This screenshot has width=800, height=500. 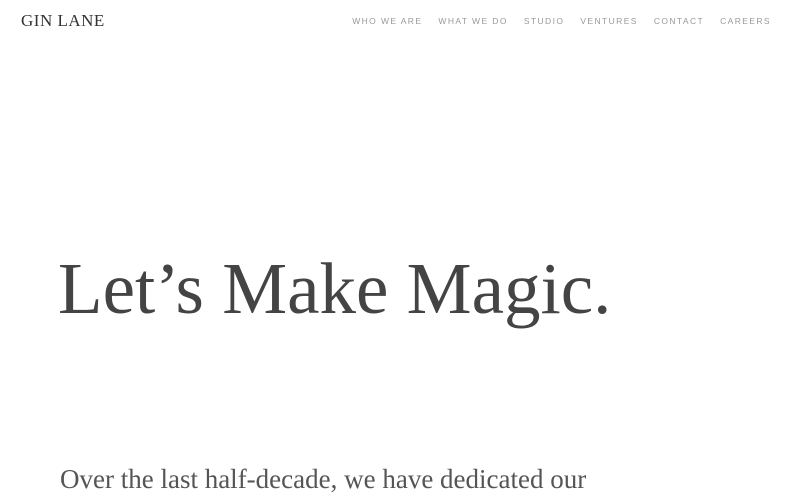 I want to click on hero-title: Let’s Make Magic., so click(x=335, y=288).